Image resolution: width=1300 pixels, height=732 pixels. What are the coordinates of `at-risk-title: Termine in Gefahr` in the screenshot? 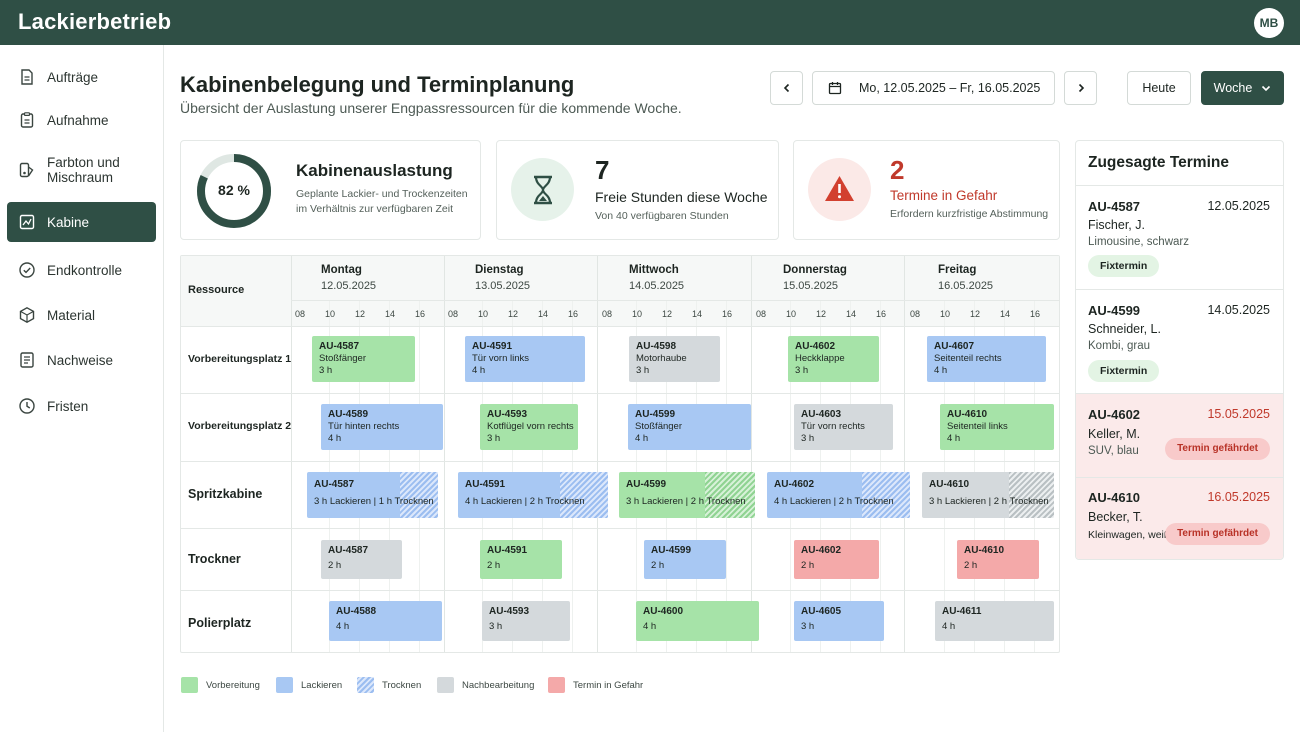 It's located at (944, 195).